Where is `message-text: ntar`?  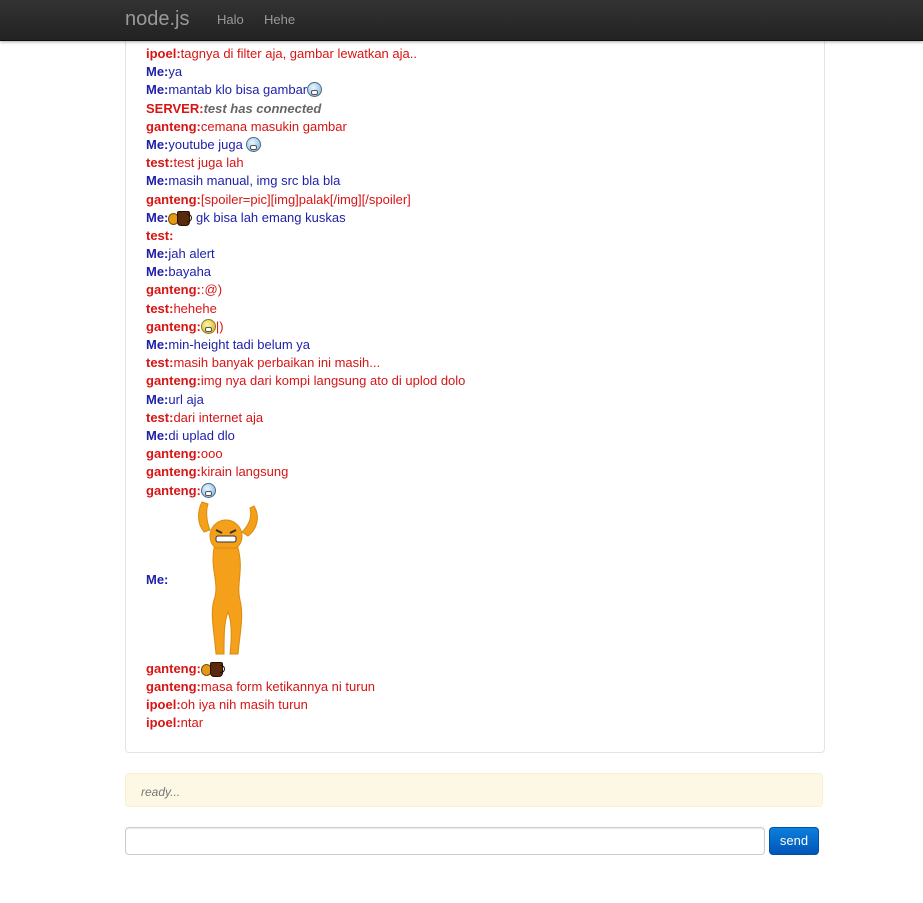 message-text: ntar is located at coordinates (192, 723).